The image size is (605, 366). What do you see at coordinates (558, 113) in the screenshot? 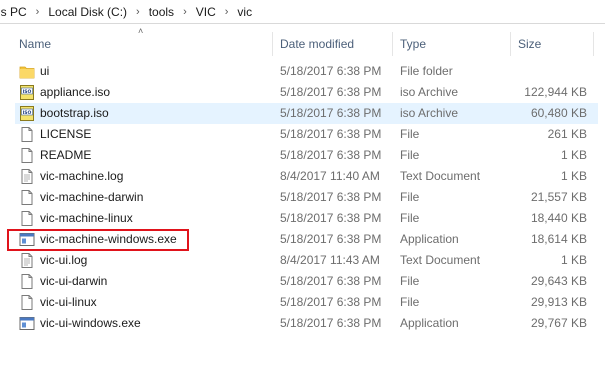
I see `file-size: 60,480 KB` at bounding box center [558, 113].